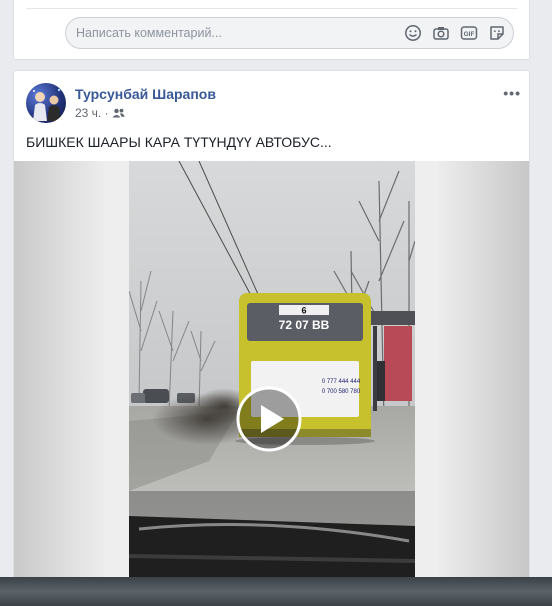  Describe the element at coordinates (88, 113) in the screenshot. I see `post-time: 23 ч.` at that location.